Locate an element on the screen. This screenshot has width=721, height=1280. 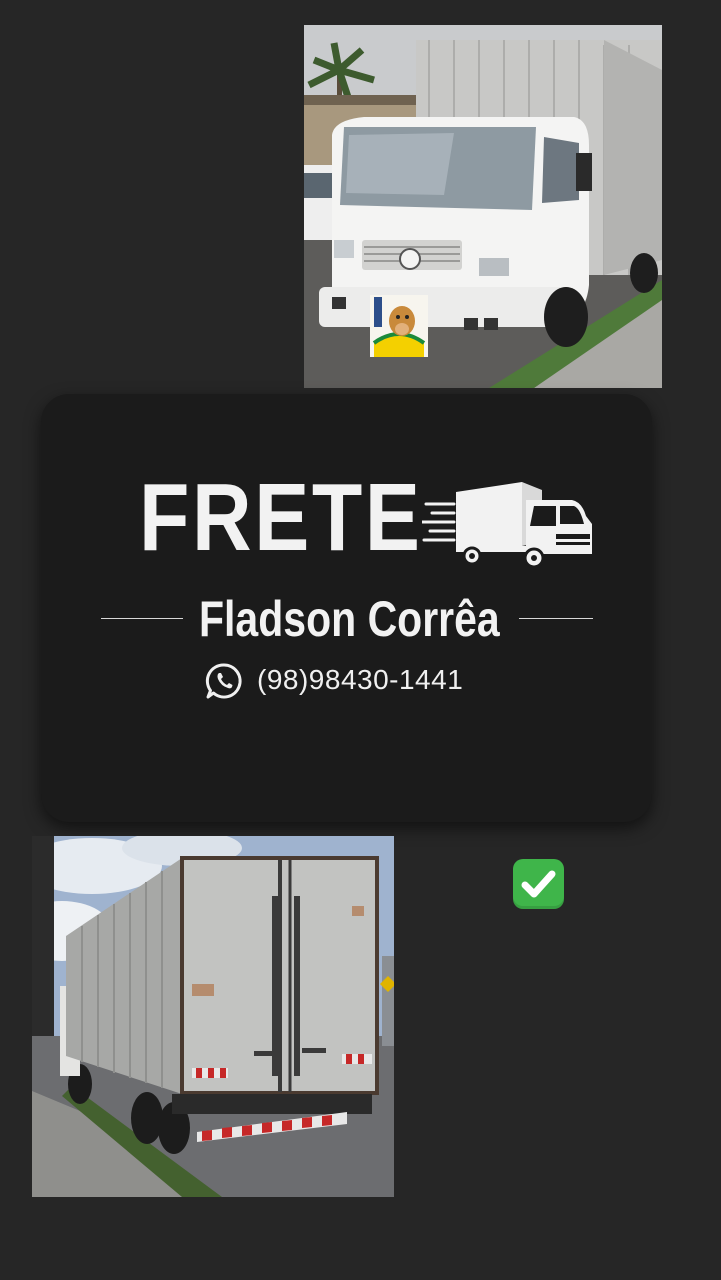
whatsapp-icon is located at coordinates (224, 683).